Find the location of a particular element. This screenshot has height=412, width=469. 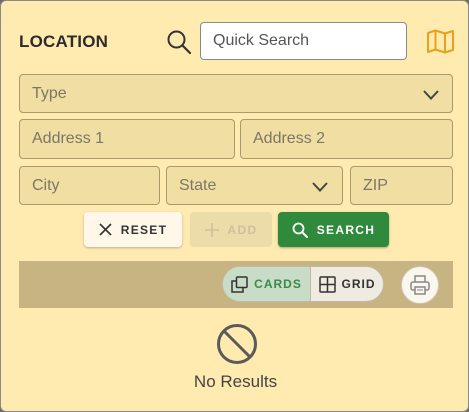

print-button is located at coordinates (420, 285).